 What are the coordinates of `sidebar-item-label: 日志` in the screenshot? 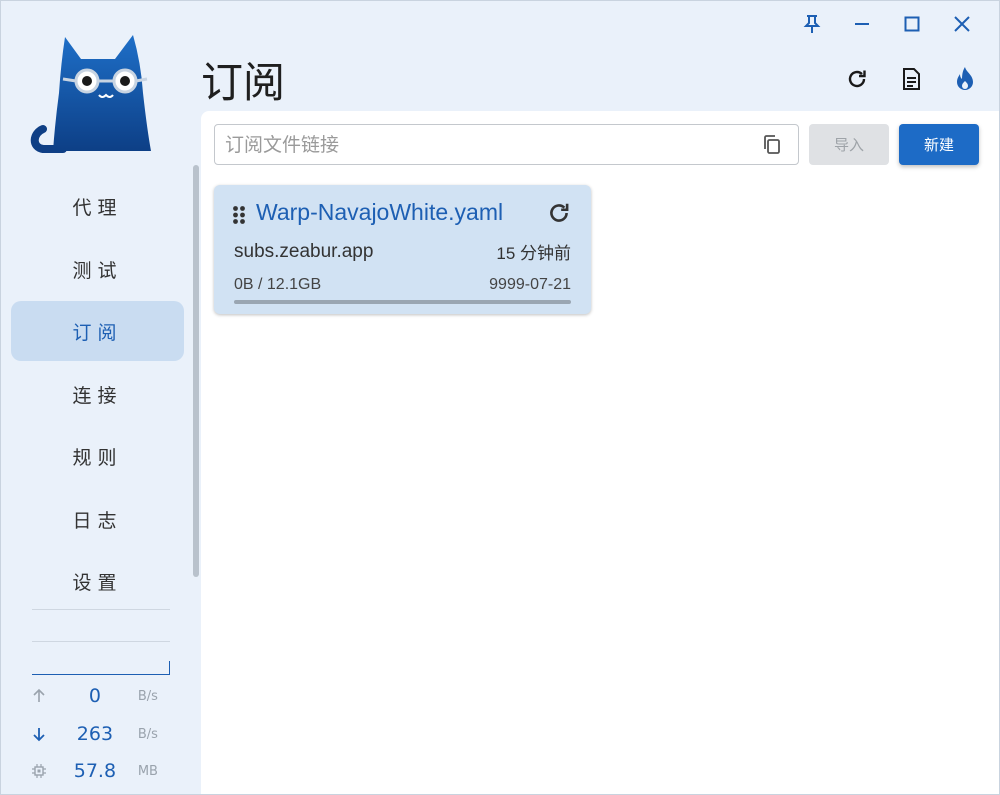 It's located at (97, 520).